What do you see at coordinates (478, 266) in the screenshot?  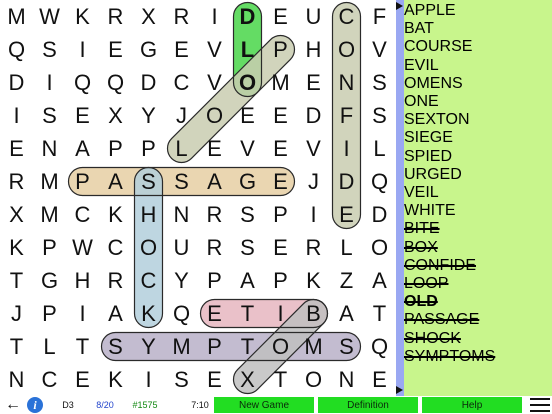 I see `word-list-item: CONFIDE` at bounding box center [478, 266].